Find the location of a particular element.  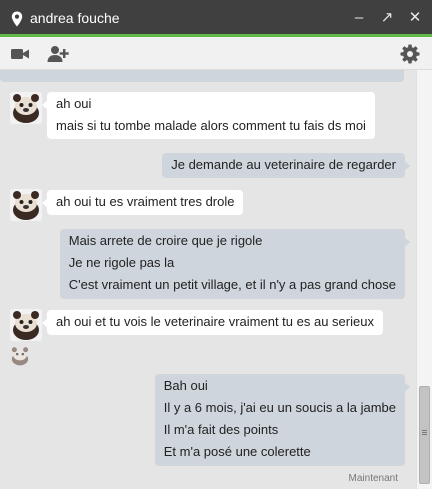

message-line: ah oui tu es vraiment tres drole is located at coordinates (145, 201).